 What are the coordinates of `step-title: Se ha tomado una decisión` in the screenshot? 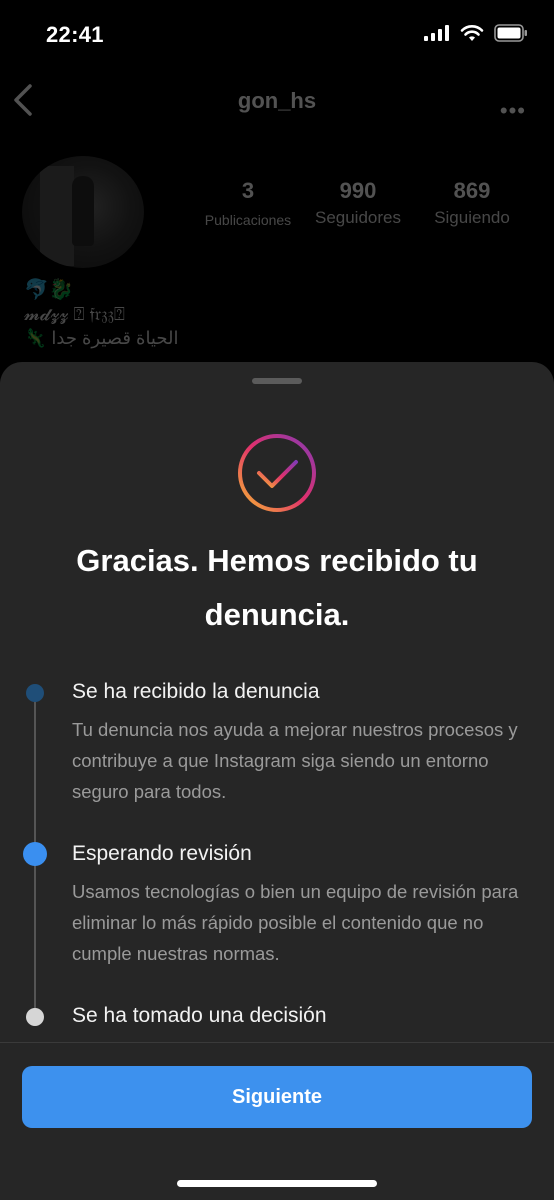 It's located at (199, 1015).